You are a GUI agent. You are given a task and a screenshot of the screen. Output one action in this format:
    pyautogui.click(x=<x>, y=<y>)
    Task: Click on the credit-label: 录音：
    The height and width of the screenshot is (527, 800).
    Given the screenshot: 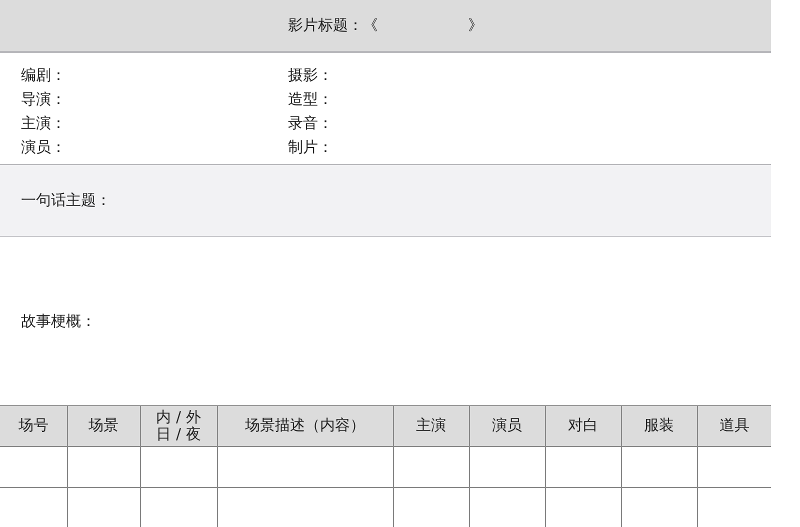 What is the action you would take?
    pyautogui.click(x=310, y=123)
    